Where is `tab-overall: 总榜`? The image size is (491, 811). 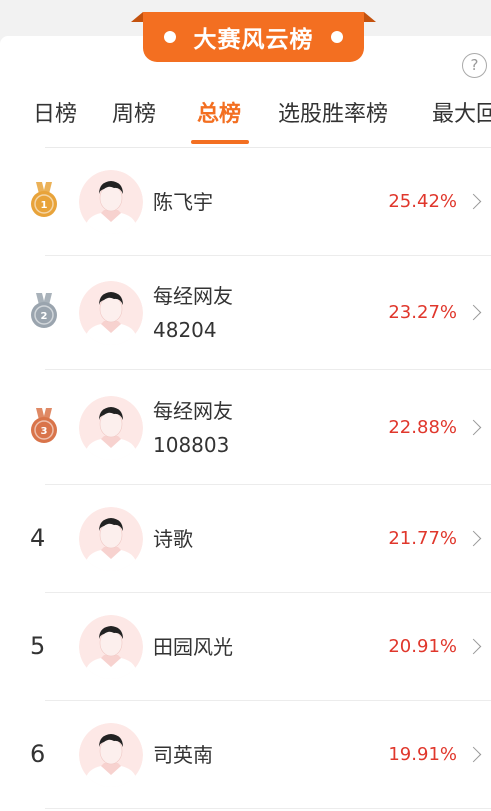
tab-overall: 总榜 is located at coordinates (219, 112).